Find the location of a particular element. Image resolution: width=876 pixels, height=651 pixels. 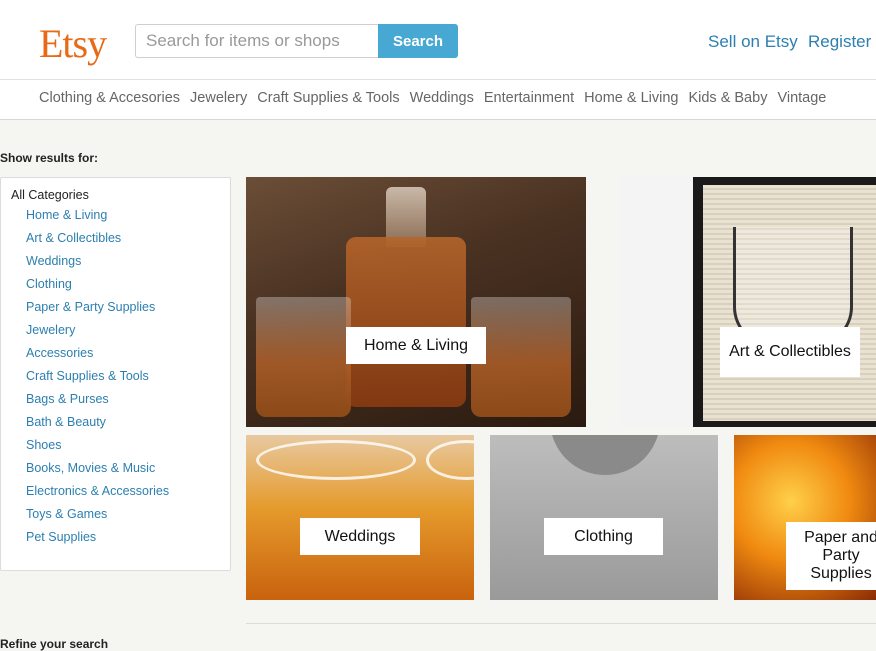

sidebar-item-accessories: Accessories is located at coordinates (97, 356).